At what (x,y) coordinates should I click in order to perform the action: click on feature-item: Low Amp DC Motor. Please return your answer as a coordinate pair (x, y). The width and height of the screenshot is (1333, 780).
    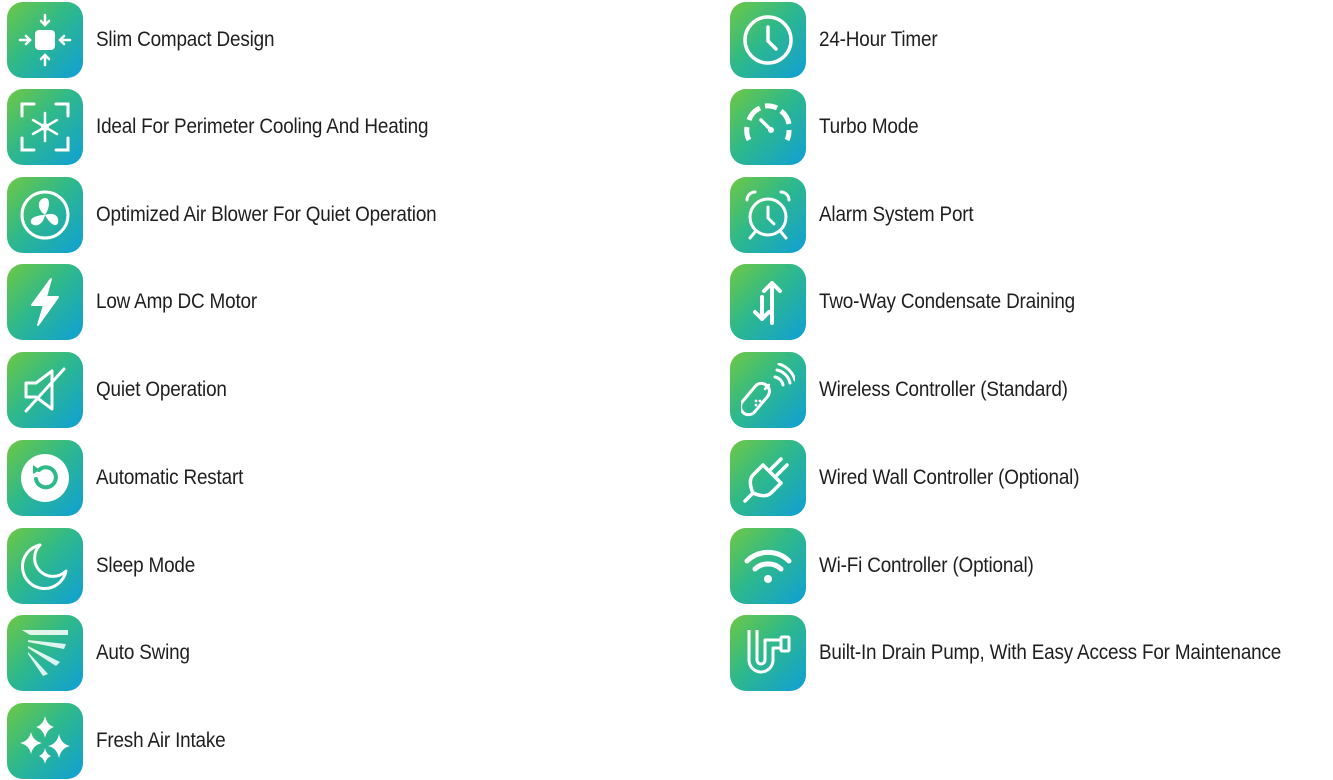
    Looking at the image, I should click on (307, 302).